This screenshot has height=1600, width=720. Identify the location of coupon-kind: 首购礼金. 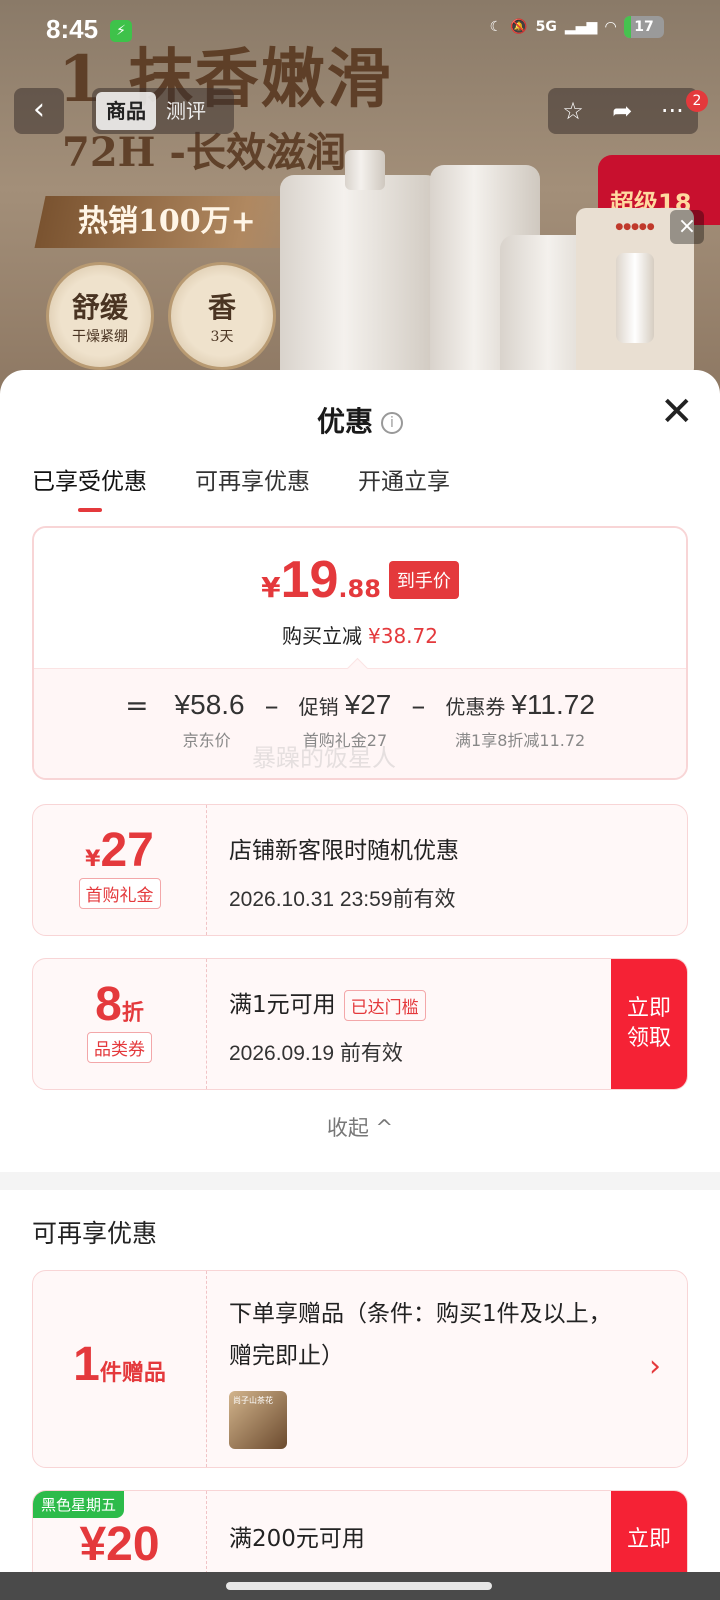
(119, 893).